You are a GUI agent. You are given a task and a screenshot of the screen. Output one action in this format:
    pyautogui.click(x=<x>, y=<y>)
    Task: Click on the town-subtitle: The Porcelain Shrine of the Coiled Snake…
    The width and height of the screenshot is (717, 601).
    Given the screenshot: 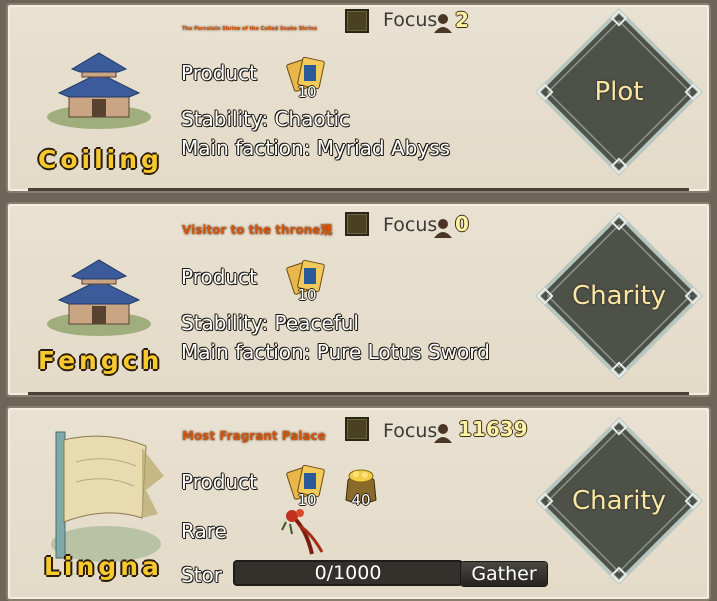 What is the action you would take?
    pyautogui.click(x=249, y=29)
    